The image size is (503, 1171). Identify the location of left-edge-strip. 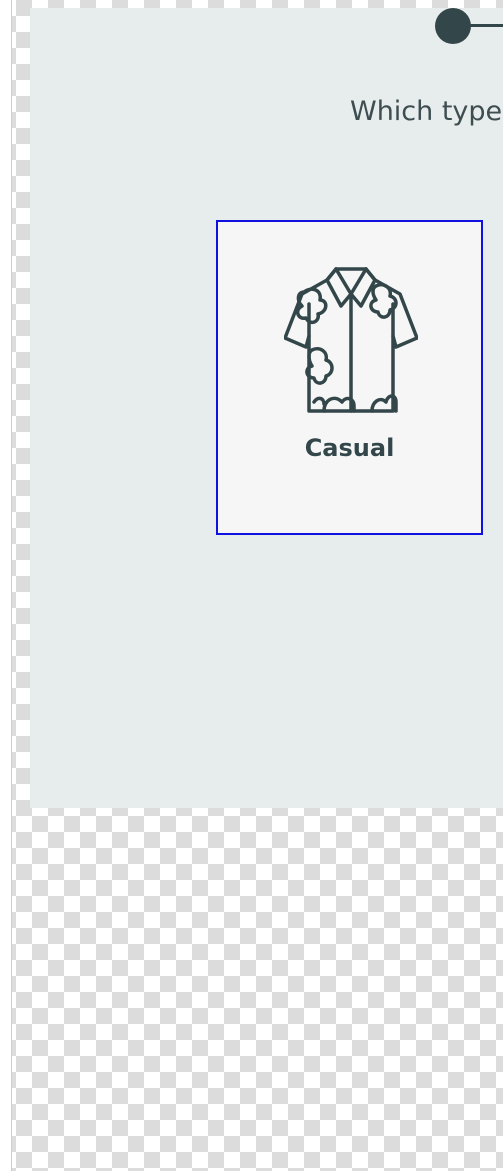
(5, 585).